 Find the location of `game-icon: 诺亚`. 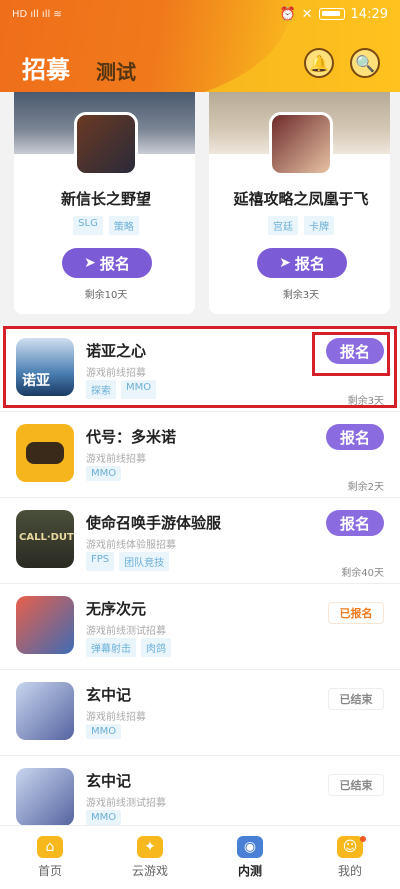

game-icon: 诺亚 is located at coordinates (45, 367).